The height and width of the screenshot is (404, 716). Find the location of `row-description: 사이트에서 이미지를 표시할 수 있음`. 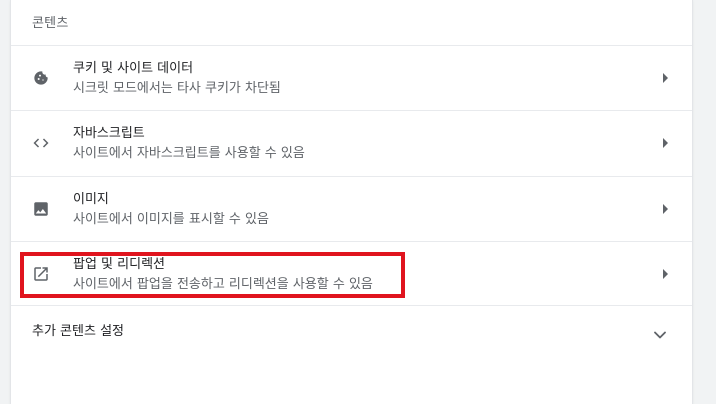

row-description: 사이트에서 이미지를 표시할 수 있음 is located at coordinates (171, 219).